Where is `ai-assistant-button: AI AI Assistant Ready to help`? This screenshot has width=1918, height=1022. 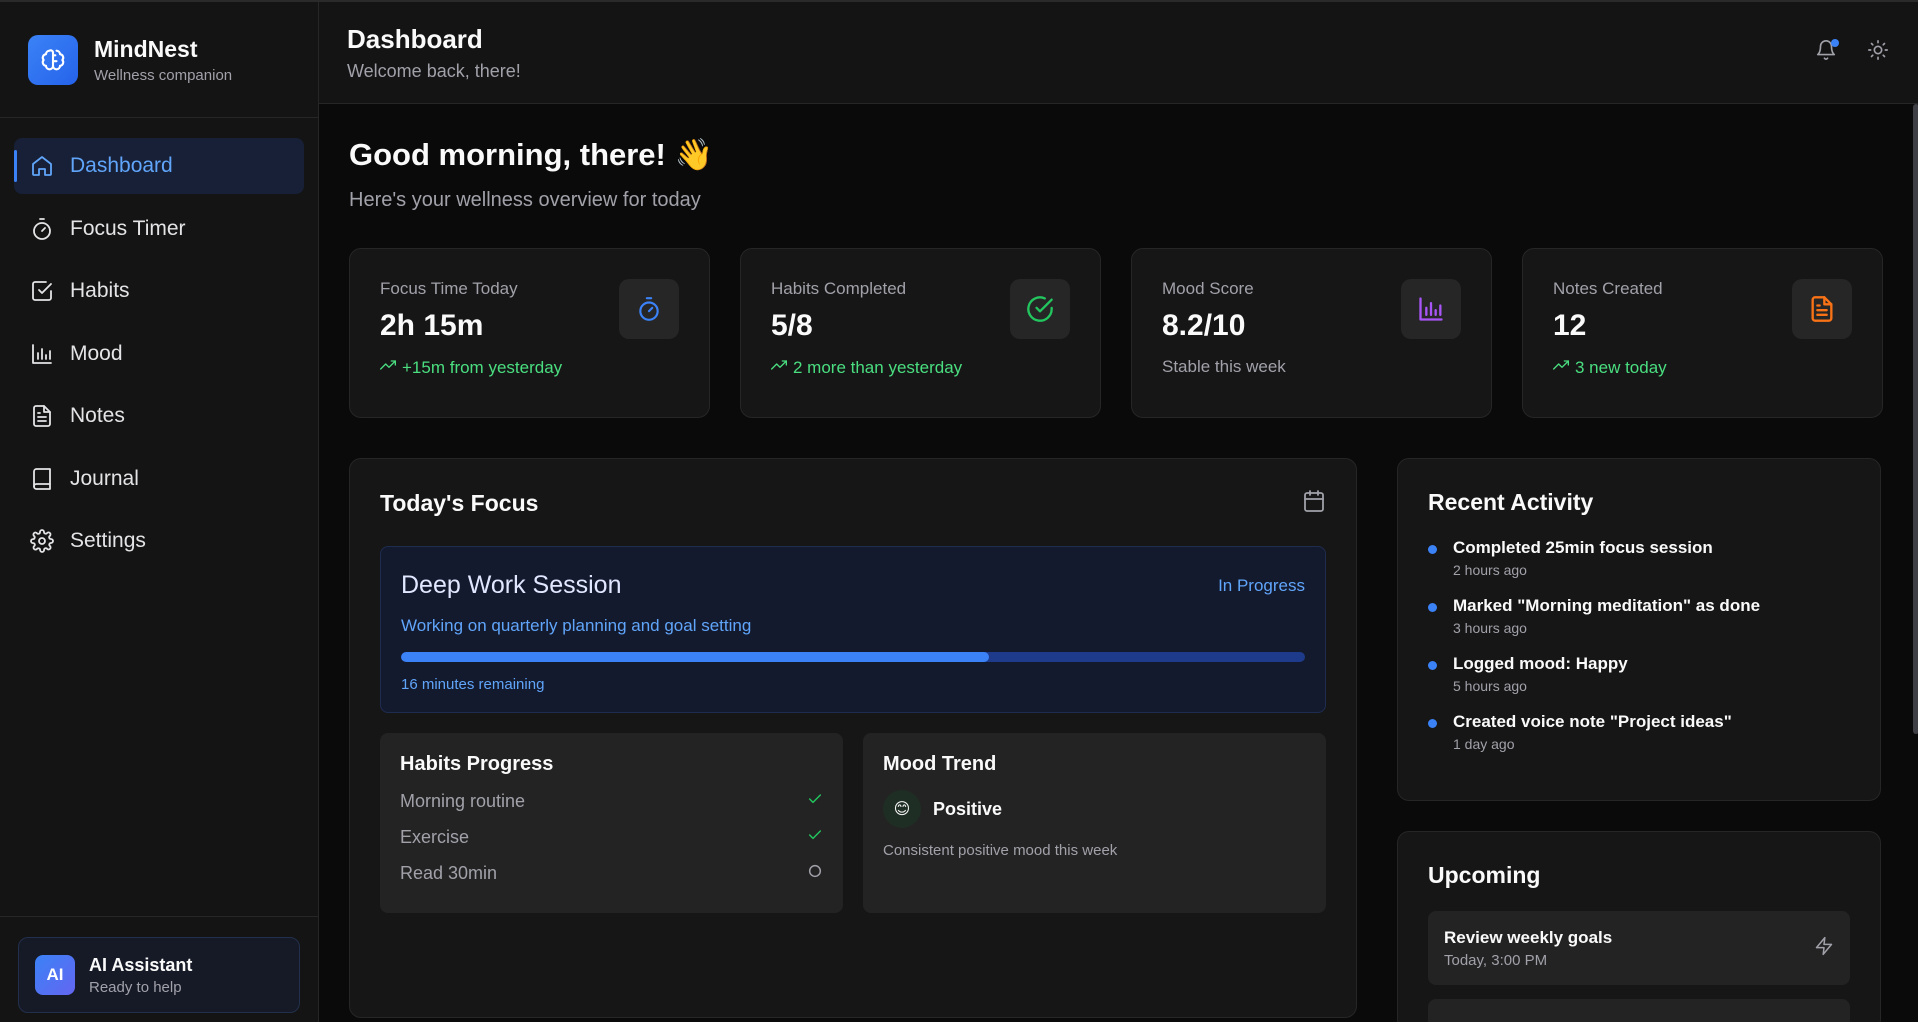
ai-assistant-button: AI AI Assistant Ready to help is located at coordinates (159, 975).